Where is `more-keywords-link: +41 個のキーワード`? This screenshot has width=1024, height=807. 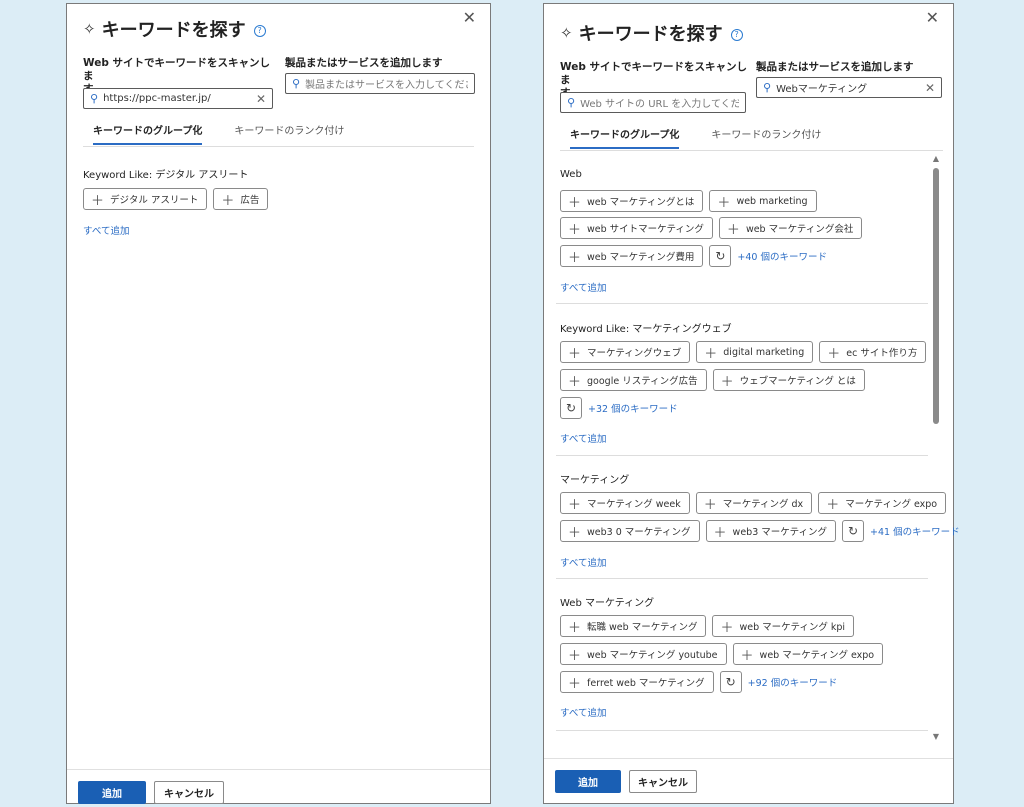 more-keywords-link: +41 個のキーワード is located at coordinates (915, 531).